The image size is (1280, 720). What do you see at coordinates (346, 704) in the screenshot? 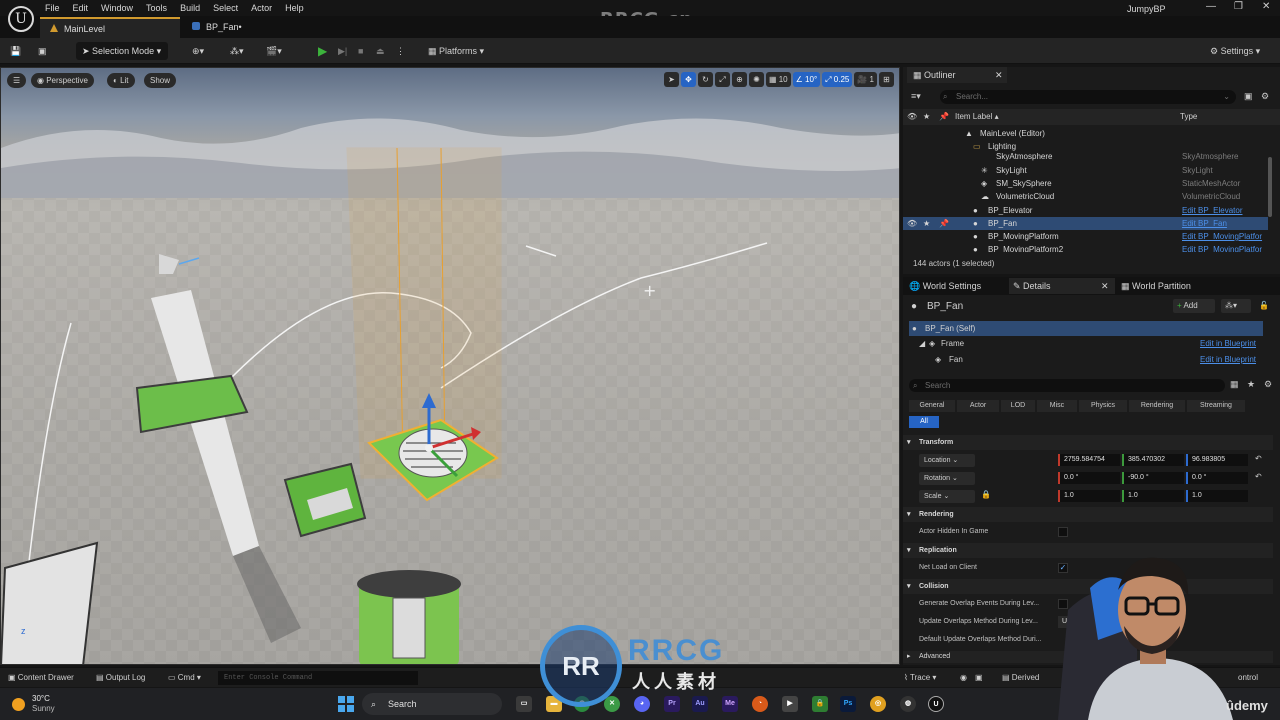
I see `windows-start-icon` at bounding box center [346, 704].